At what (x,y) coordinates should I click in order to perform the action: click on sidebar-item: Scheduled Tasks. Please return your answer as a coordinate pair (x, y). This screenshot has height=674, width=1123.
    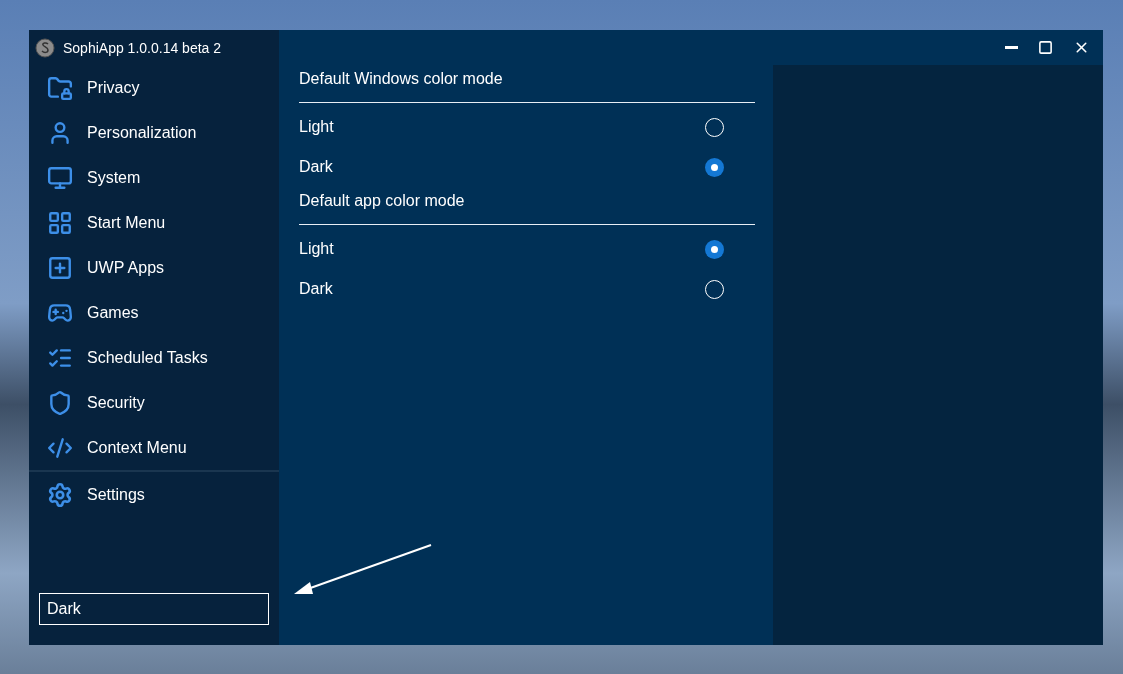
    Looking at the image, I should click on (154, 357).